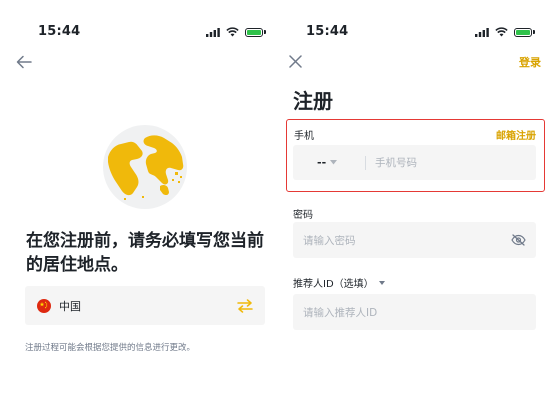  What do you see at coordinates (530, 62) in the screenshot?
I see `login-link: 登录` at bounding box center [530, 62].